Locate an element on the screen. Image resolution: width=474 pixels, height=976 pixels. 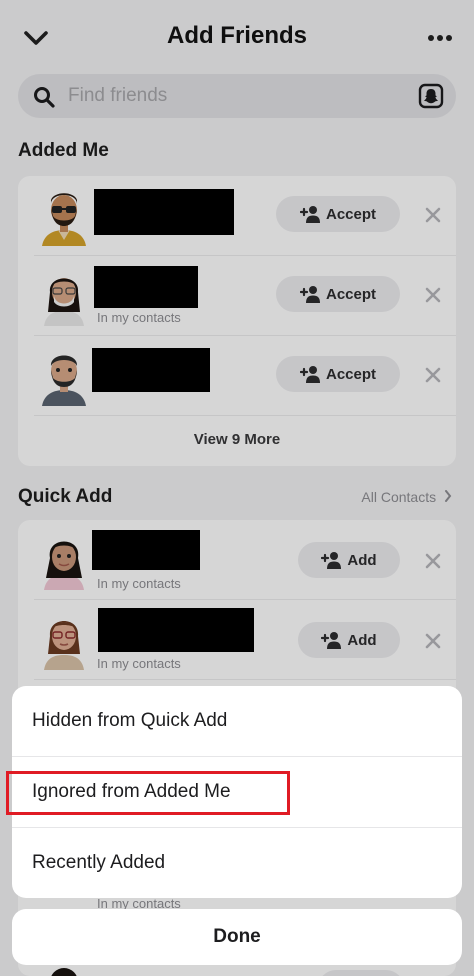
recently-added-option: Recently Added is located at coordinates (237, 863).